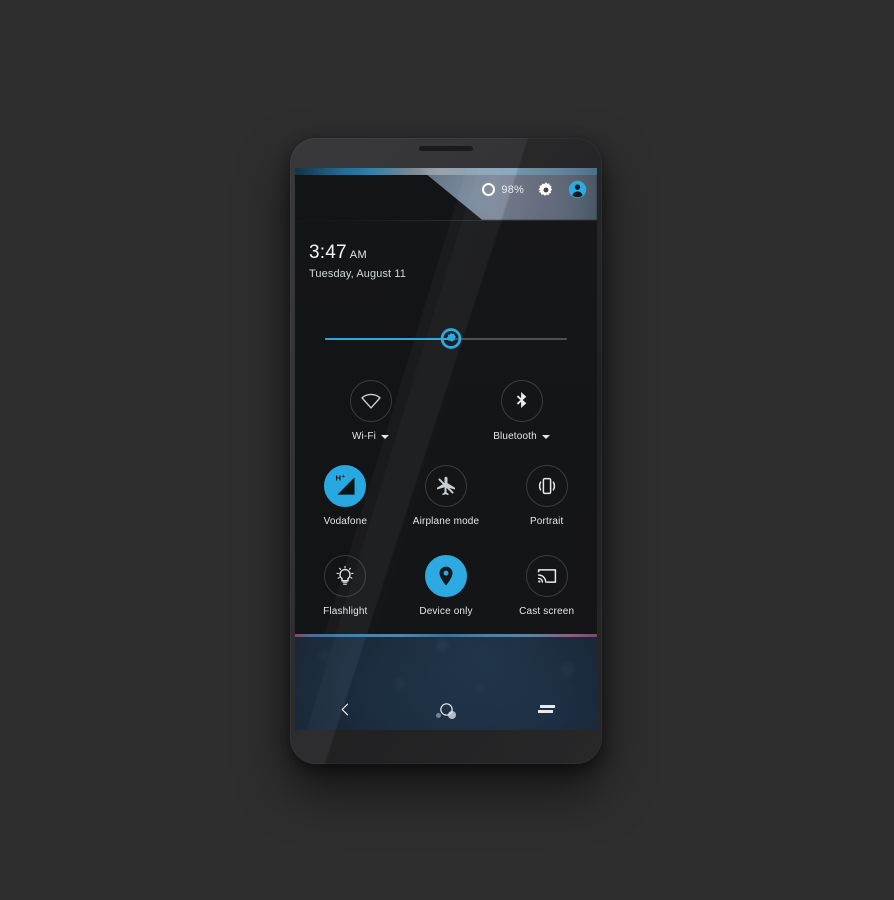  I want to click on user-avatar-icon, so click(577, 189).